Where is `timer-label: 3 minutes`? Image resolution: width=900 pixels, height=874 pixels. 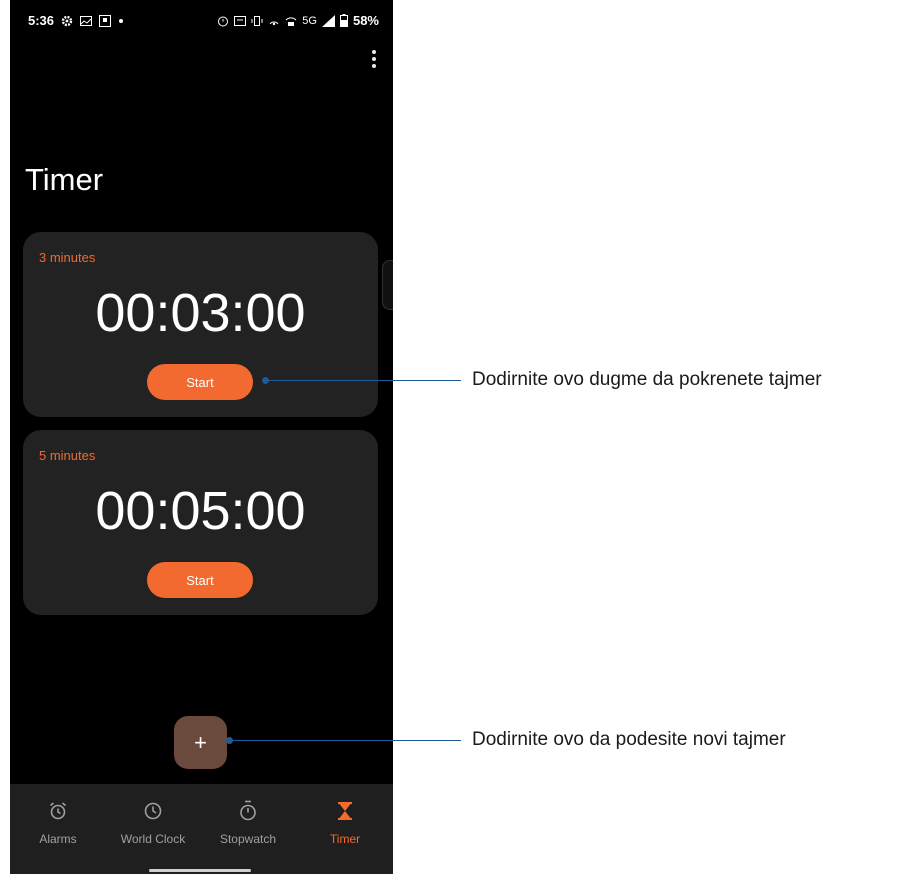 timer-label: 3 minutes is located at coordinates (67, 257).